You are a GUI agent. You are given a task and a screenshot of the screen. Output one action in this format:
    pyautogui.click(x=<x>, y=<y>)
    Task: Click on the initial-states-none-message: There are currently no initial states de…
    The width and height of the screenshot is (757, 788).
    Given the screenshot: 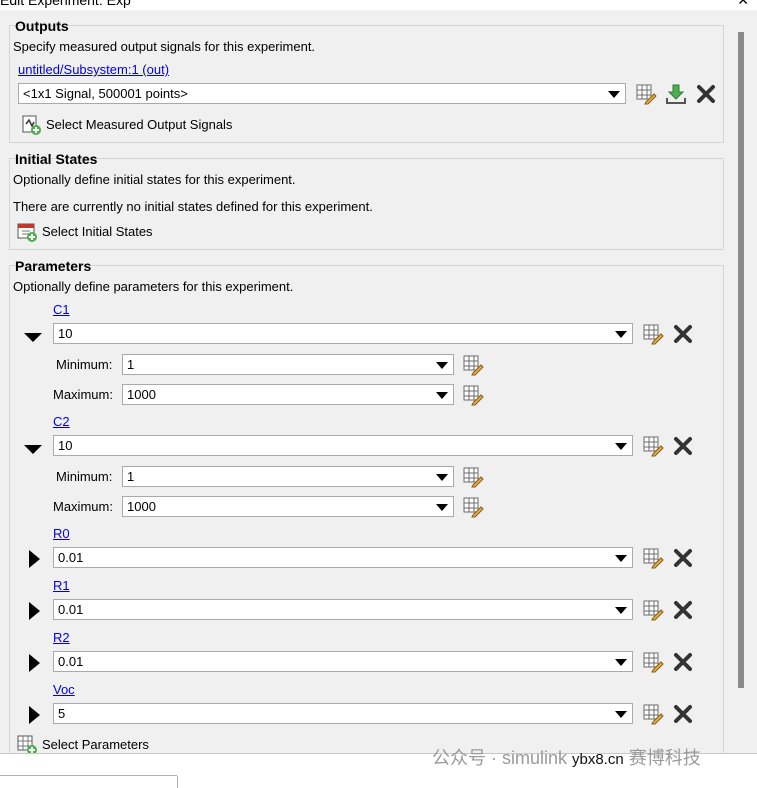 What is the action you would take?
    pyautogui.click(x=193, y=206)
    